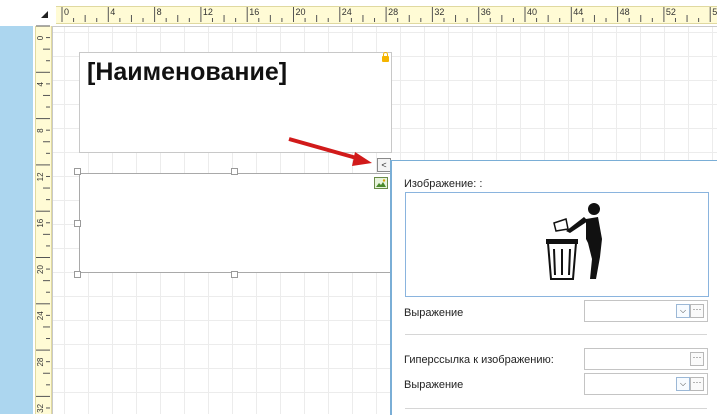 The width and height of the screenshot is (717, 415). I want to click on resize-handle-top-center, so click(234, 171).